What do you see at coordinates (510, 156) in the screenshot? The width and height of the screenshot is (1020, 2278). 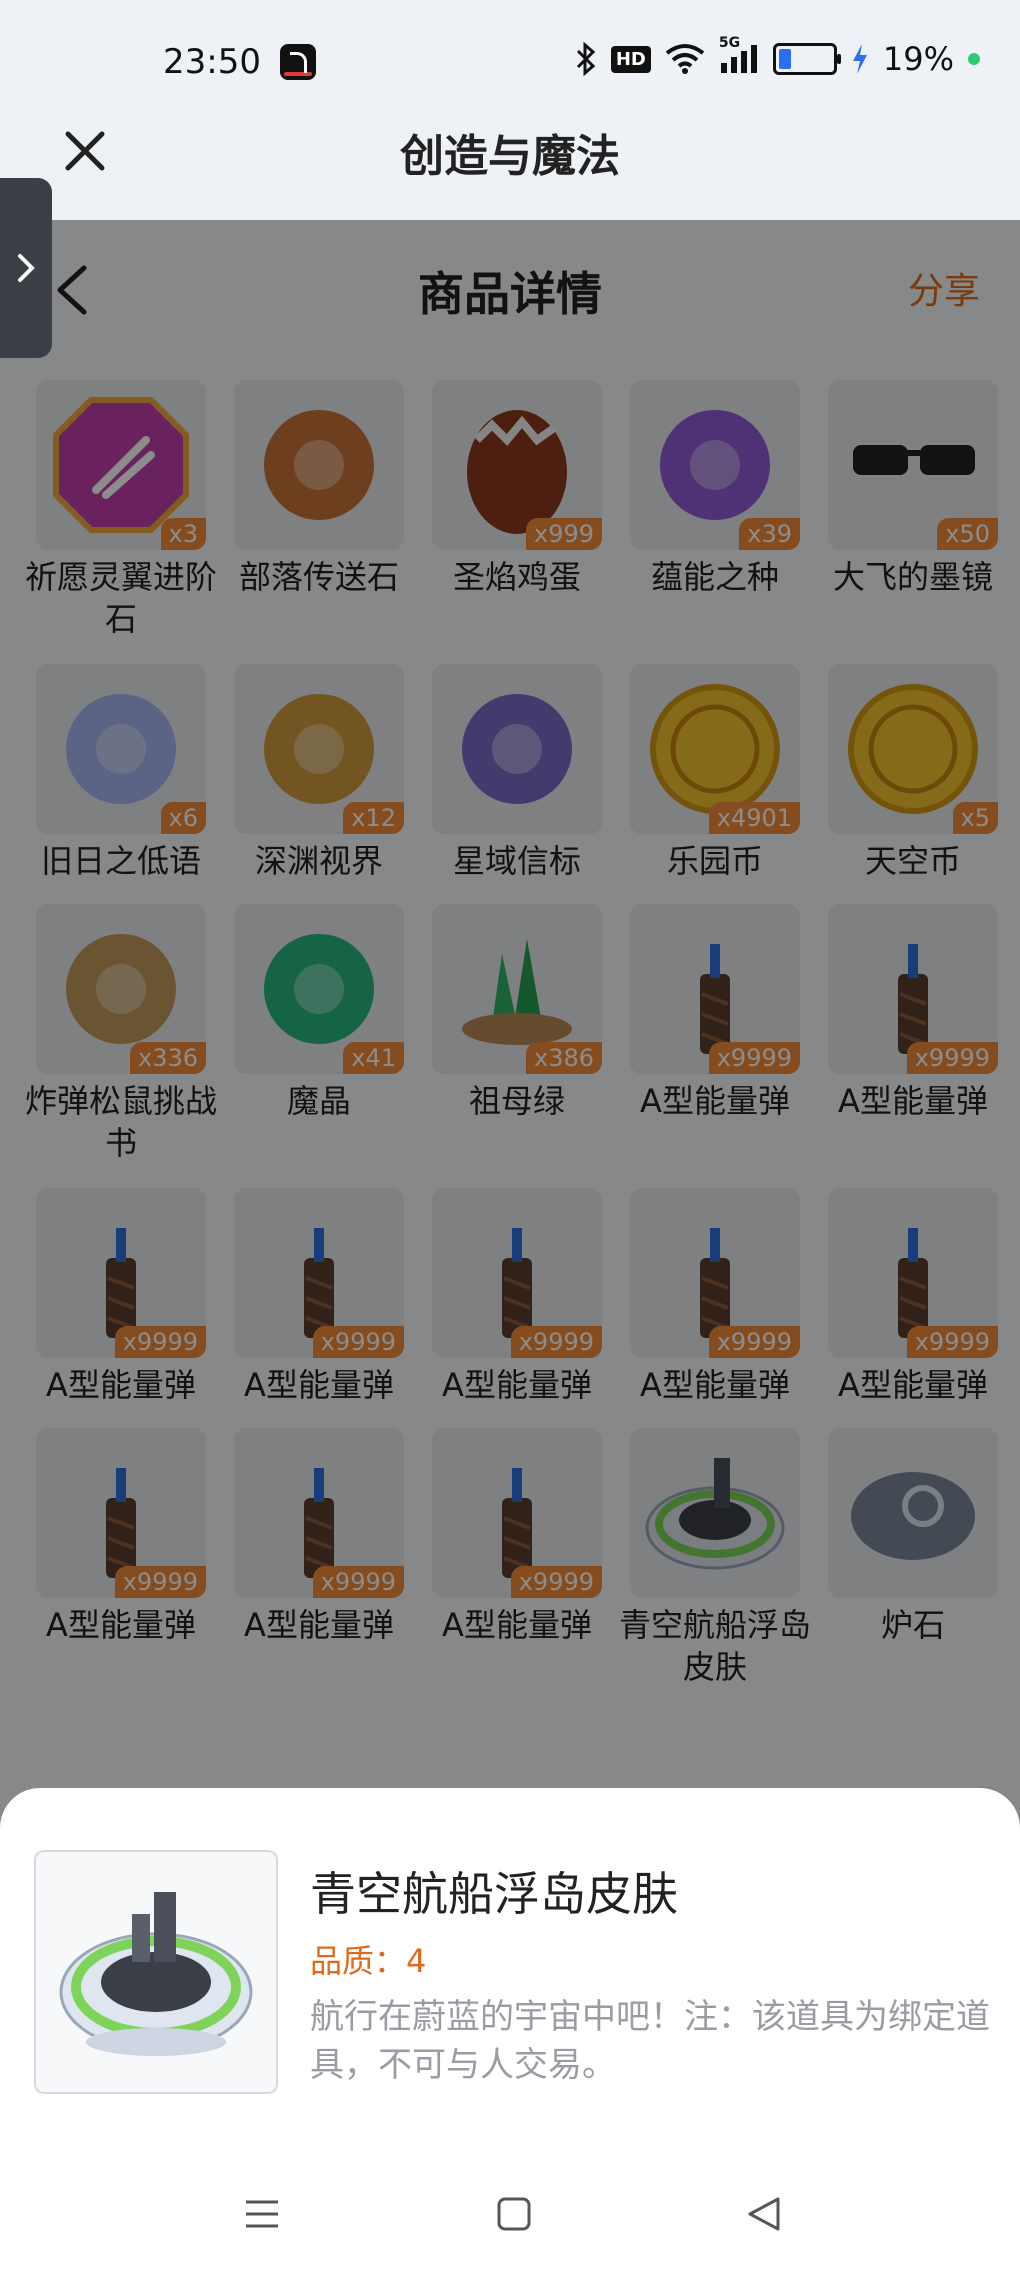 I see `app-title: 创造与魔法` at bounding box center [510, 156].